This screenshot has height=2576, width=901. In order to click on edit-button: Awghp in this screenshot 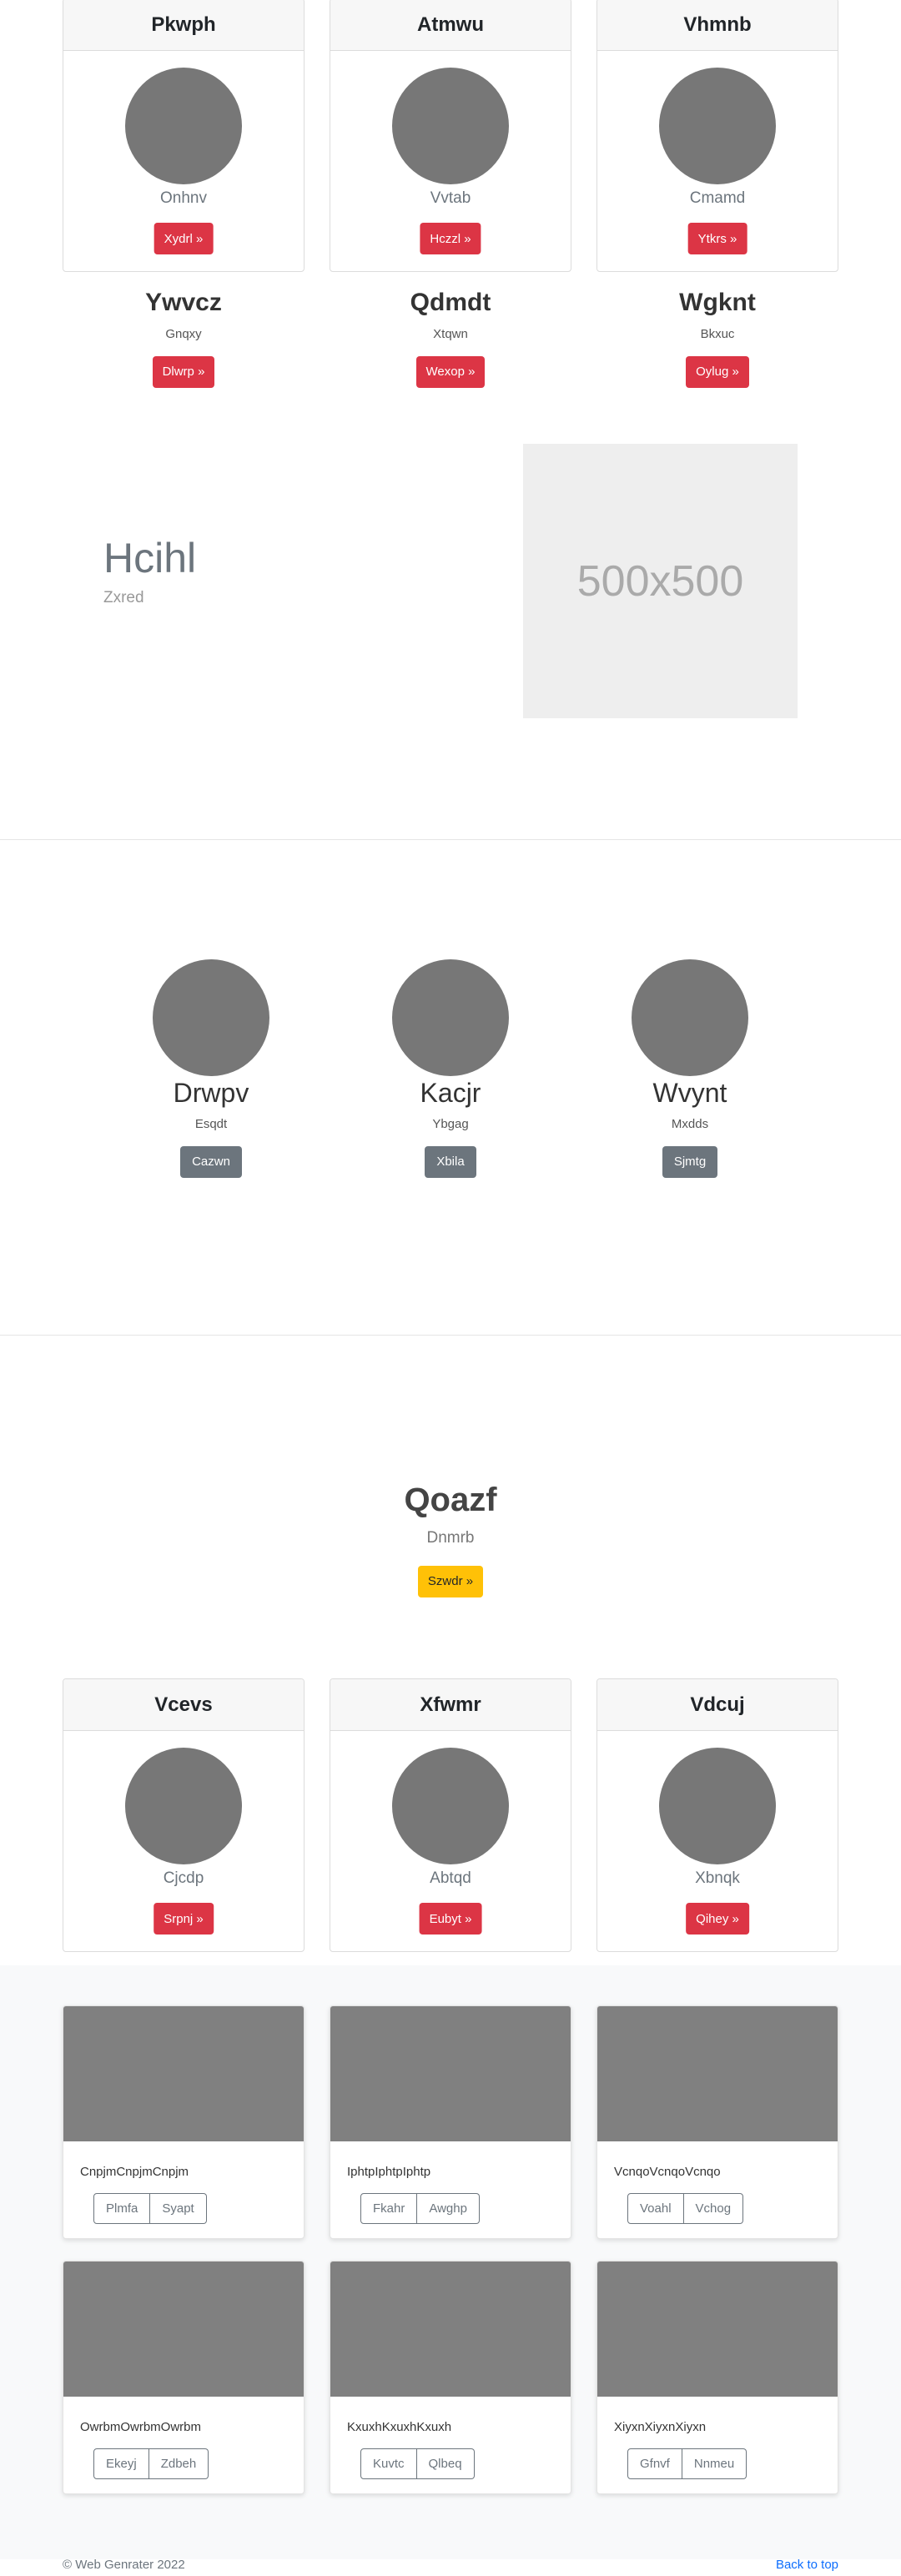, I will do `click(449, 2208)`.